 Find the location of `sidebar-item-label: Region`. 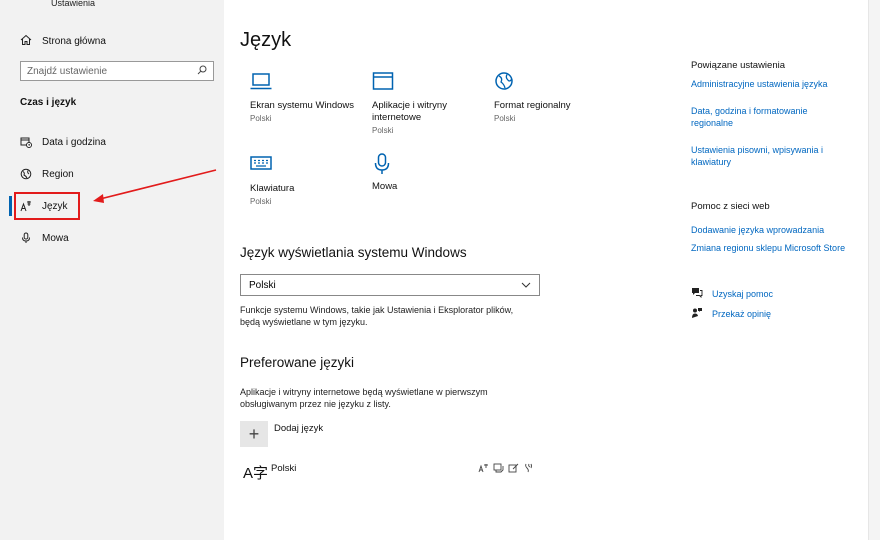

sidebar-item-label: Region is located at coordinates (58, 174).